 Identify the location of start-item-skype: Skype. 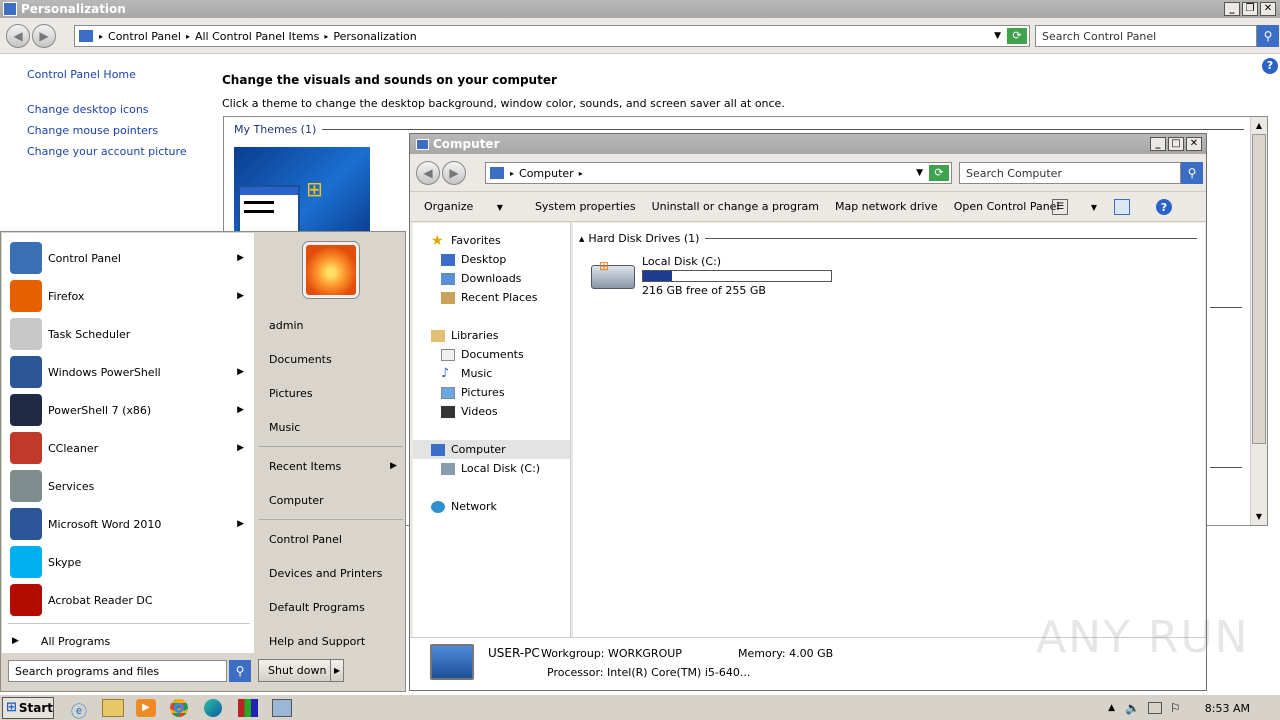
(128, 562).